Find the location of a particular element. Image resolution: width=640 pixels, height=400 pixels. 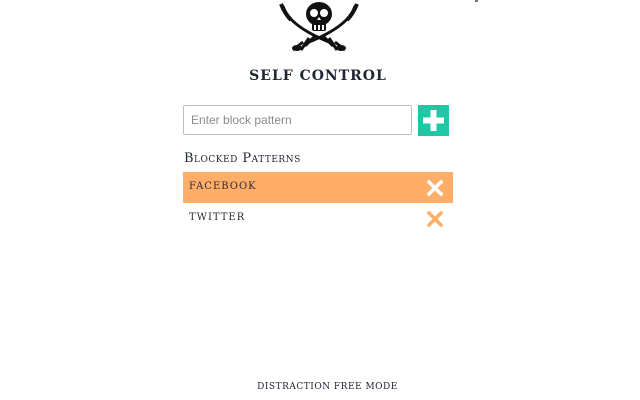

blocked-patterns-heading: Blocked Patterns is located at coordinates (242, 158).